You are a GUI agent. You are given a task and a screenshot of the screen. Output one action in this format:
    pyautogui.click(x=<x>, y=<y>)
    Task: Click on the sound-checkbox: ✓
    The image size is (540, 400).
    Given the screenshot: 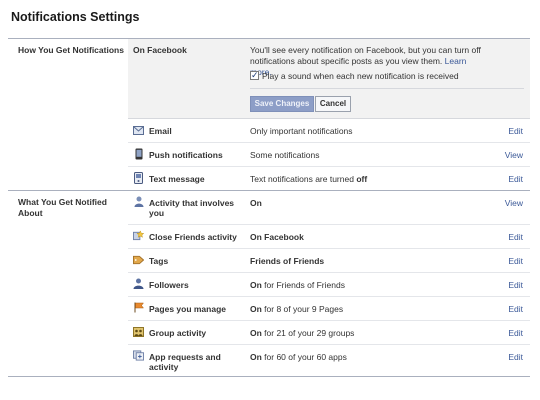 What is the action you would take?
    pyautogui.click(x=254, y=75)
    